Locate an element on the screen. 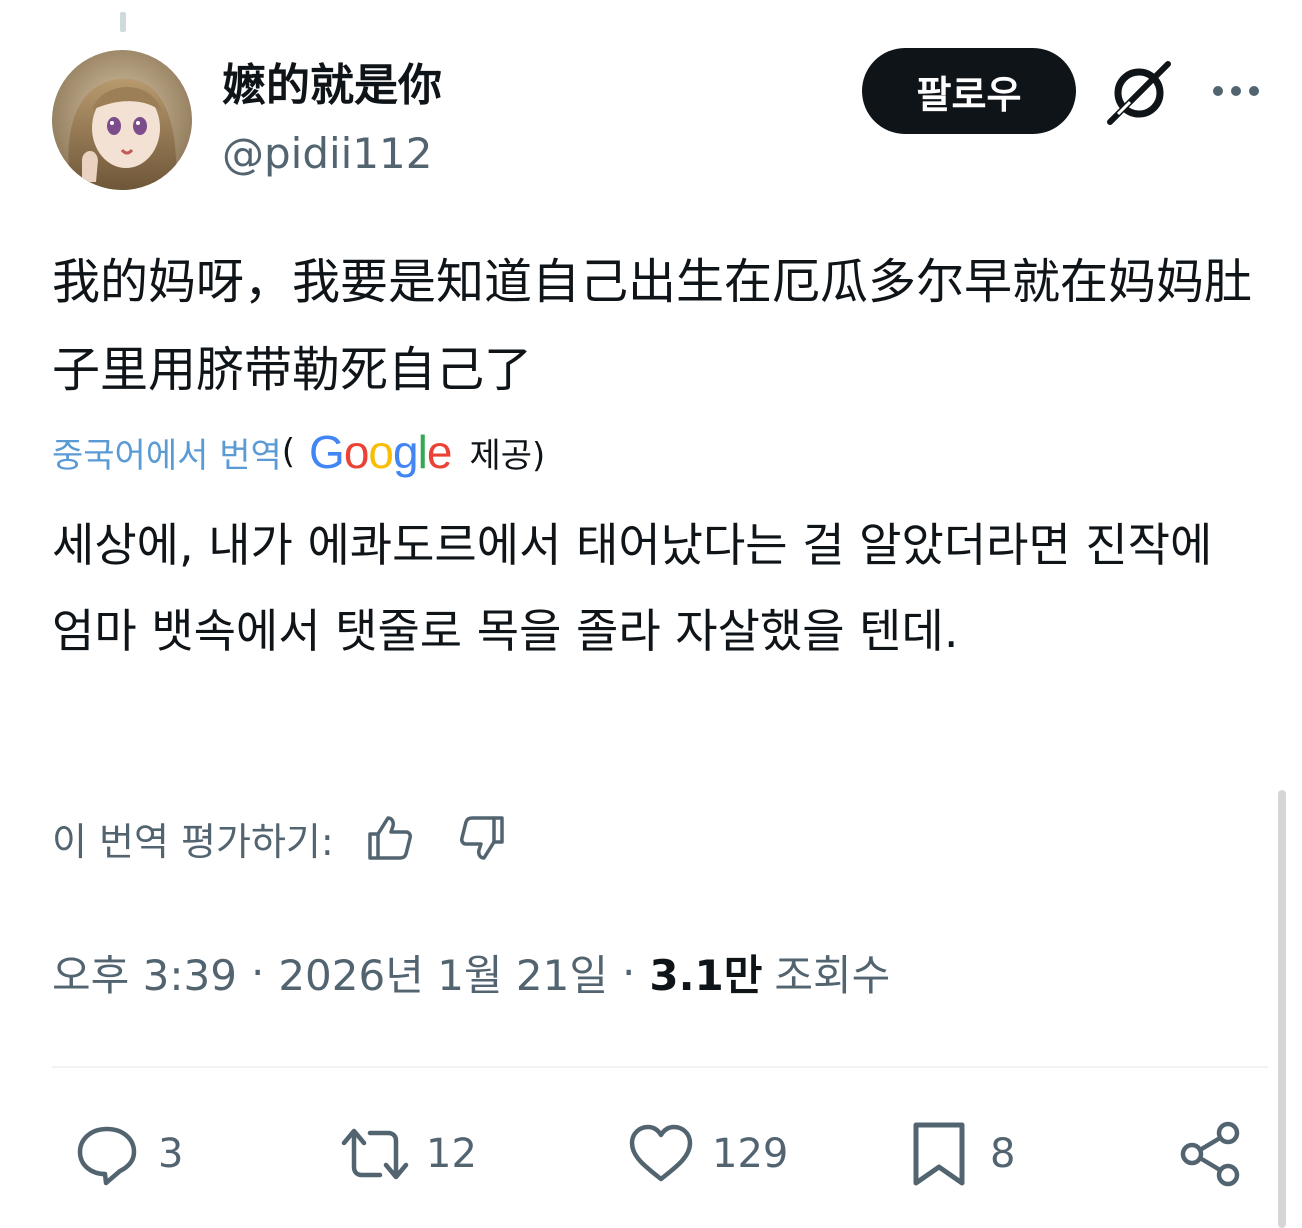  share-button is located at coordinates (1219, 1154).